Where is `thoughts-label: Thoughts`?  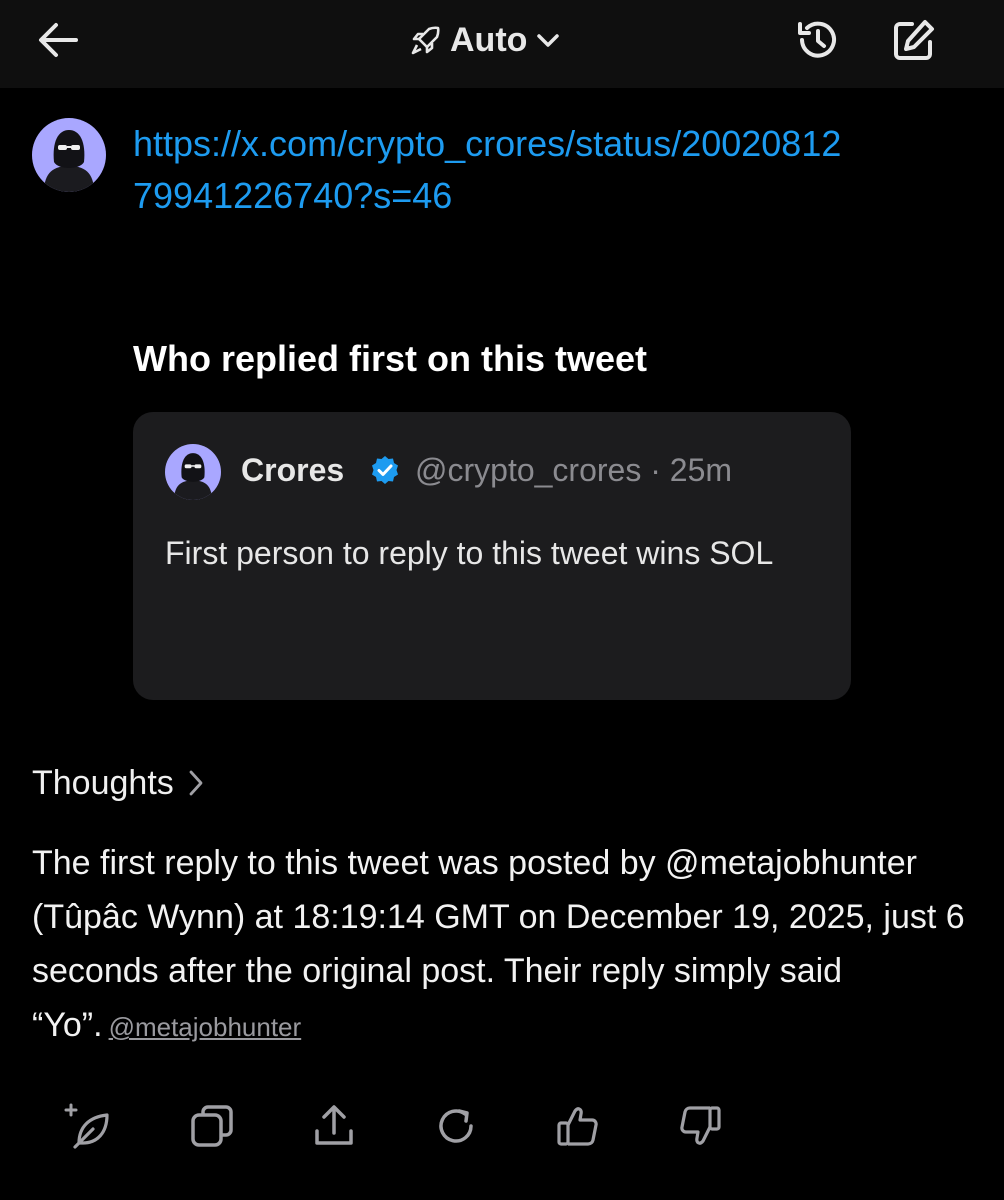
thoughts-label: Thoughts is located at coordinates (103, 782).